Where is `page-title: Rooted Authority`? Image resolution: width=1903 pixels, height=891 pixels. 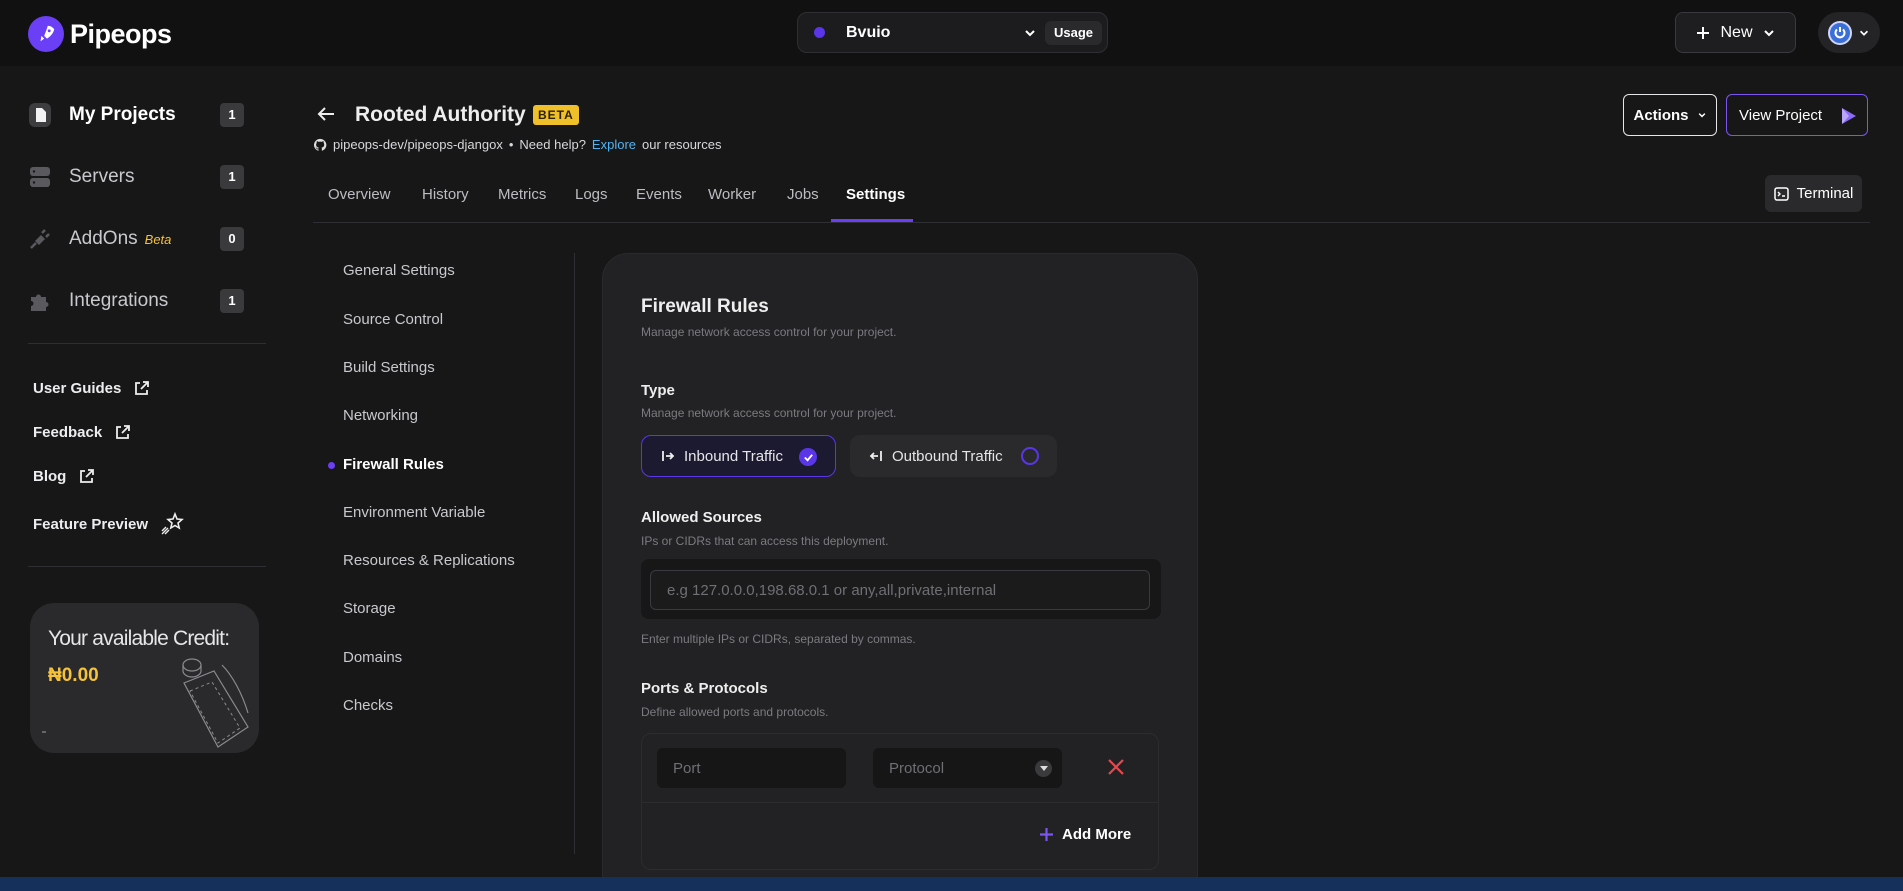 page-title: Rooted Authority is located at coordinates (440, 114).